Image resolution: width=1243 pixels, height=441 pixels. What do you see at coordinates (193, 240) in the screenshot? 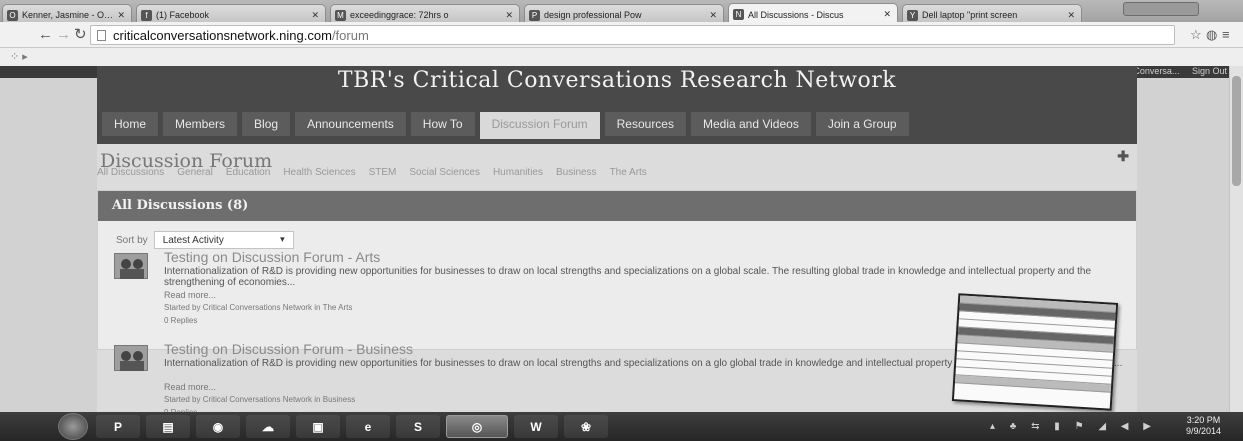
I see `sort-value: Latest Activity` at bounding box center [193, 240].